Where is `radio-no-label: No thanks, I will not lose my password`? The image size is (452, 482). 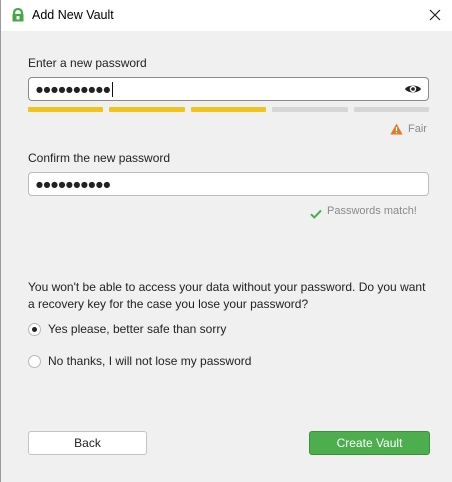 radio-no-label: No thanks, I will not lose my password is located at coordinates (150, 361).